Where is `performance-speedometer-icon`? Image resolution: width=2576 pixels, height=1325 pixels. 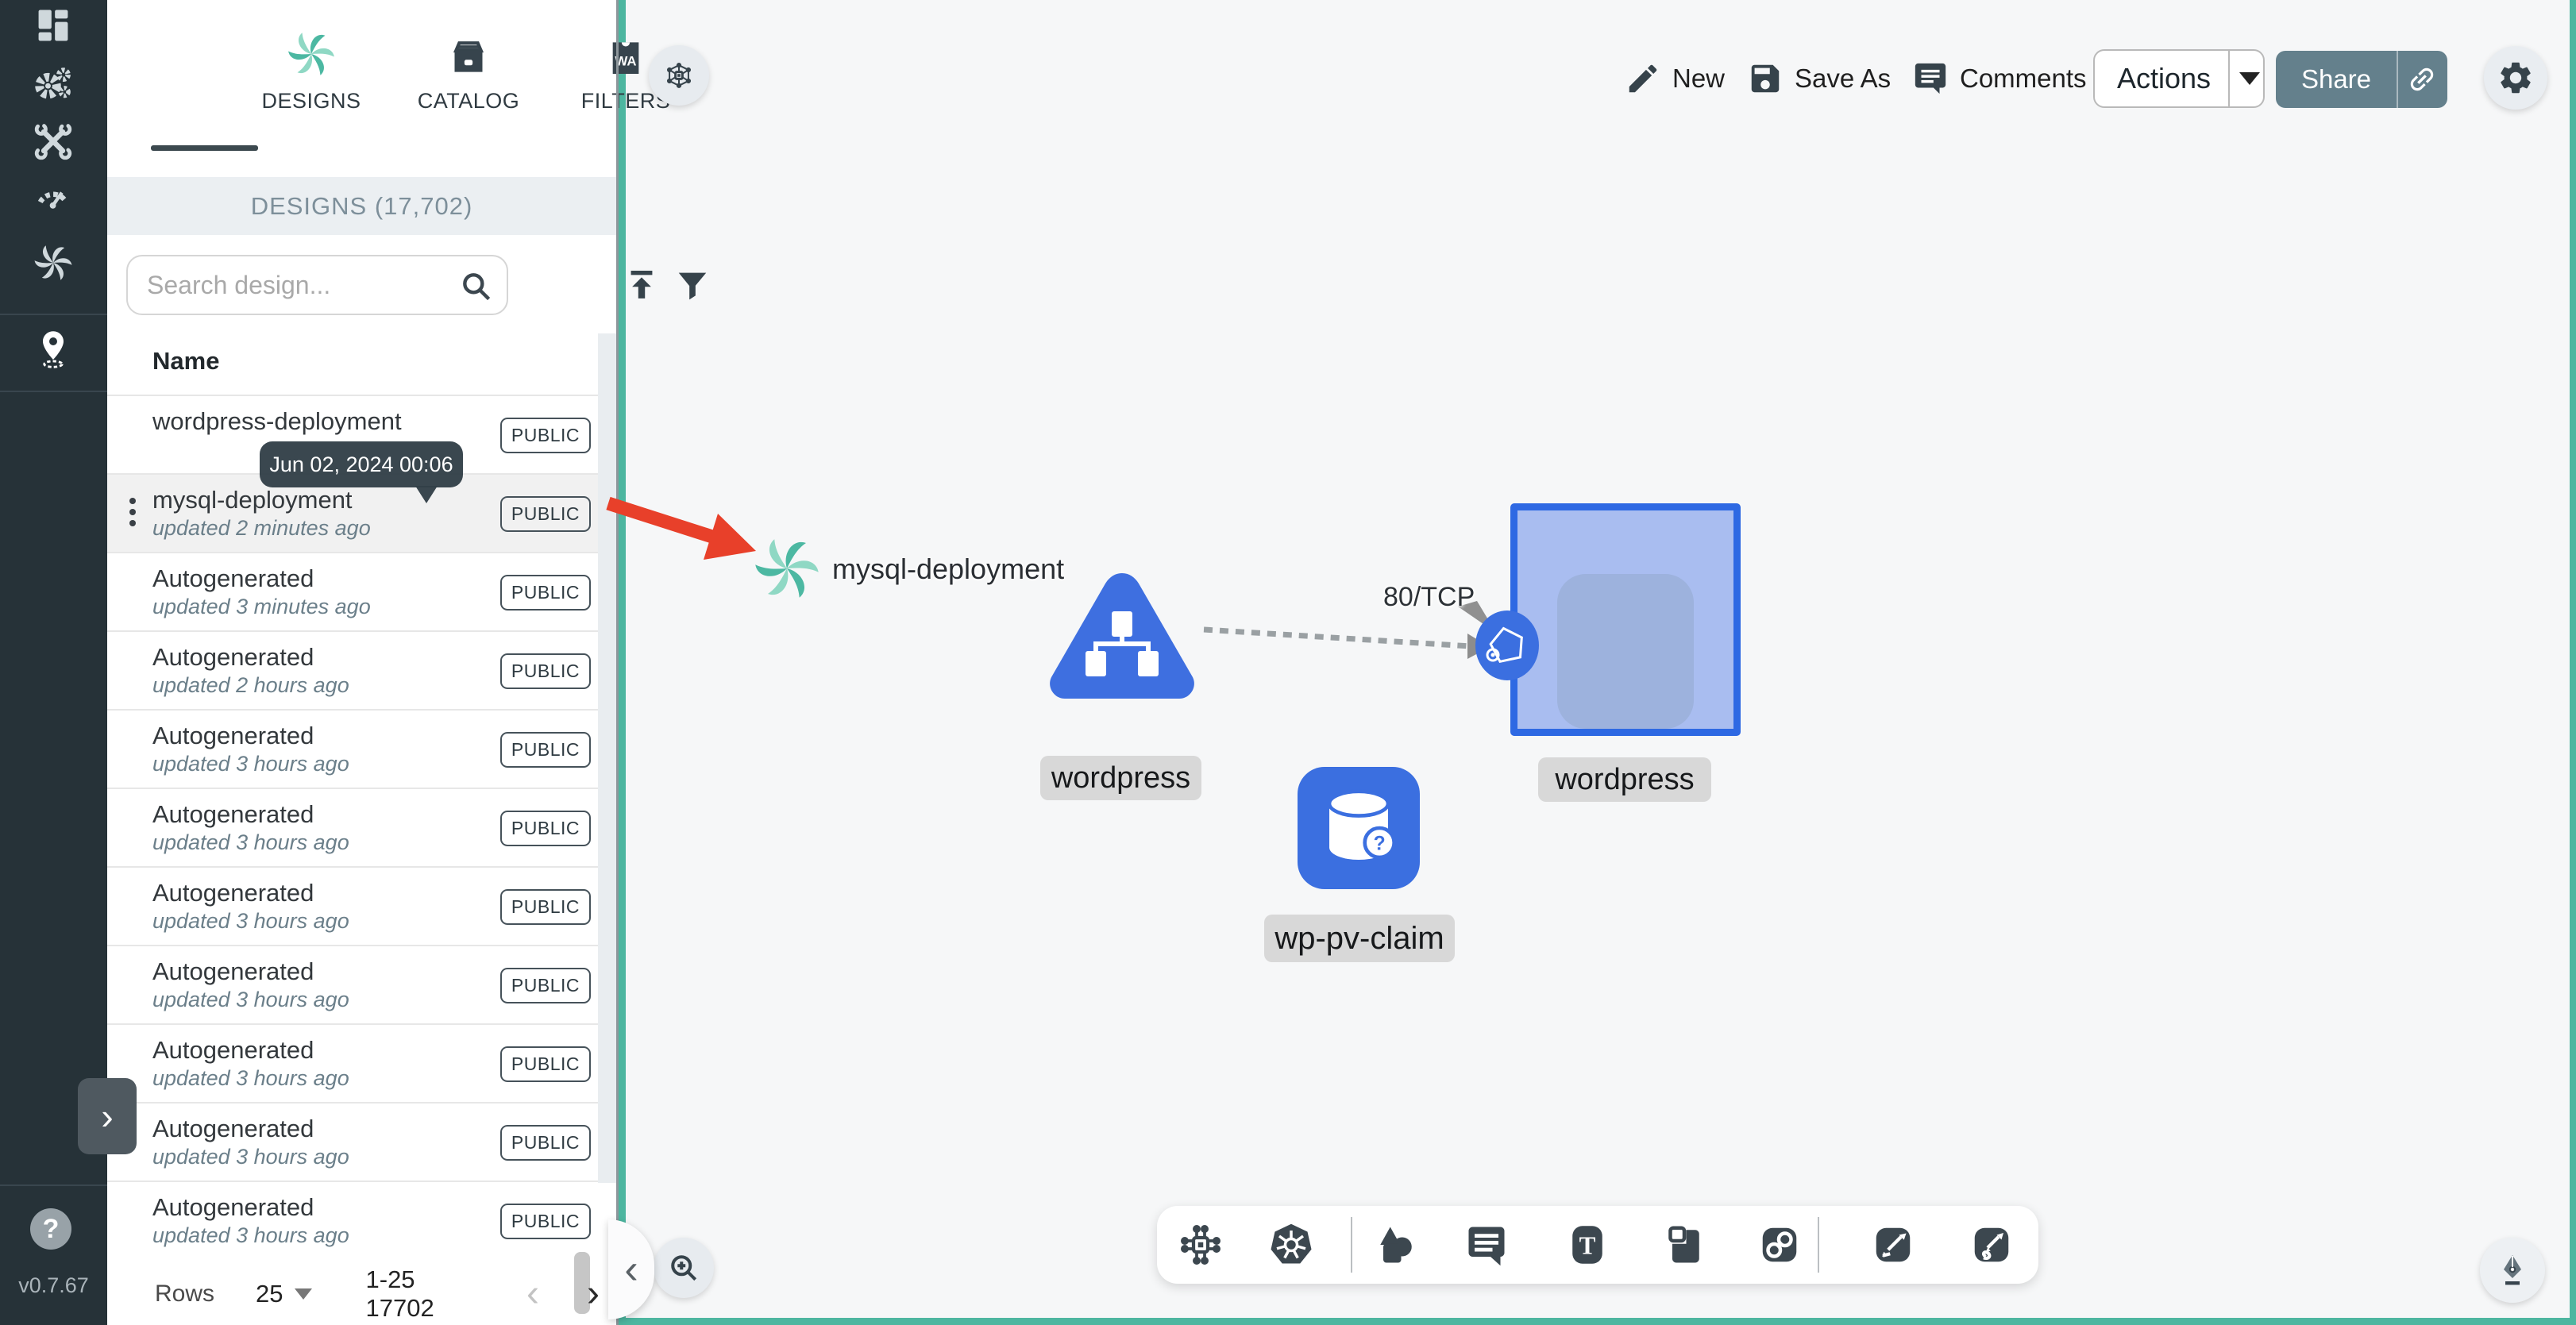 performance-speedometer-icon is located at coordinates (54, 197).